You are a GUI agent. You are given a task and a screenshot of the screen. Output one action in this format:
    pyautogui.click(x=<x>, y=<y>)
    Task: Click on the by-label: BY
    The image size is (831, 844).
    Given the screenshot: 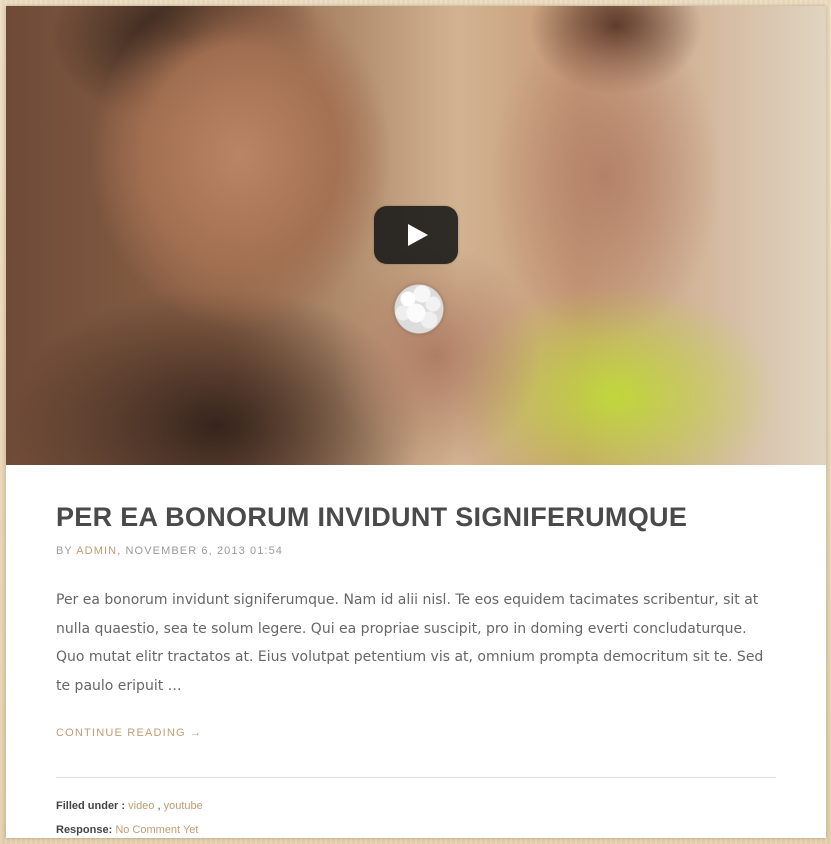 What is the action you would take?
    pyautogui.click(x=64, y=551)
    